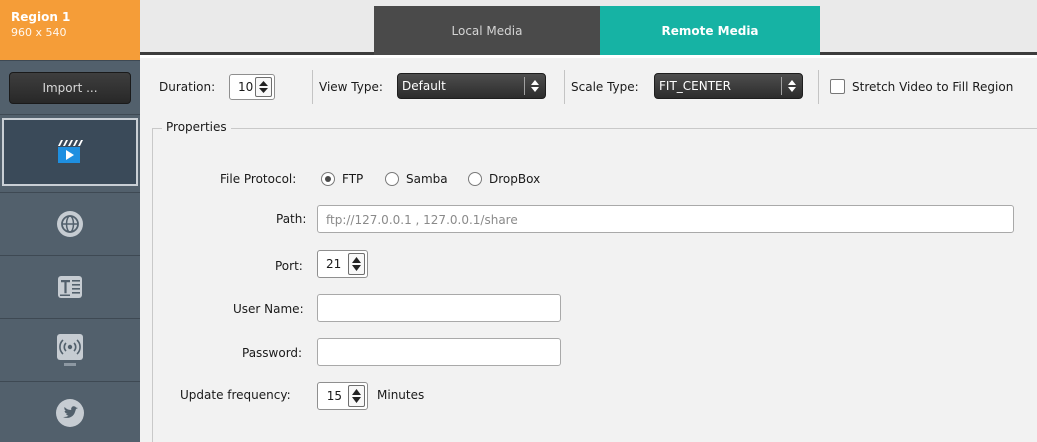 The width and height of the screenshot is (1037, 442). I want to click on radio-selected-dot, so click(328, 179).